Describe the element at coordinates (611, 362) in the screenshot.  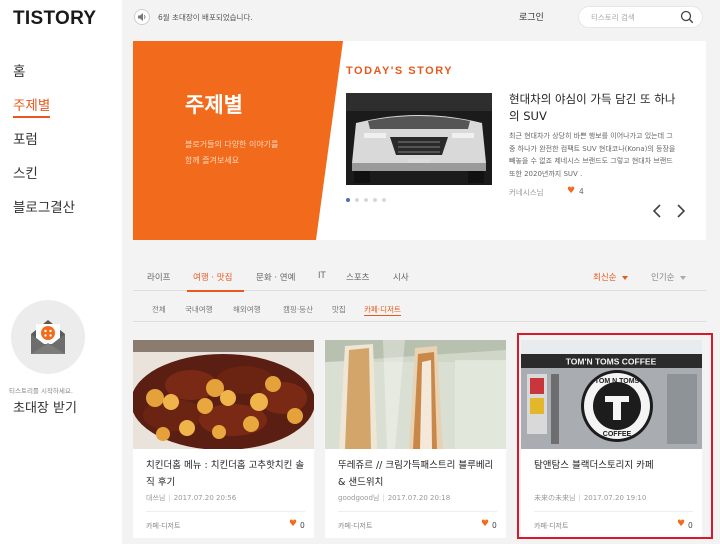
I see `cafe-sign-text: TOM'N TOMS COFFEE` at that location.